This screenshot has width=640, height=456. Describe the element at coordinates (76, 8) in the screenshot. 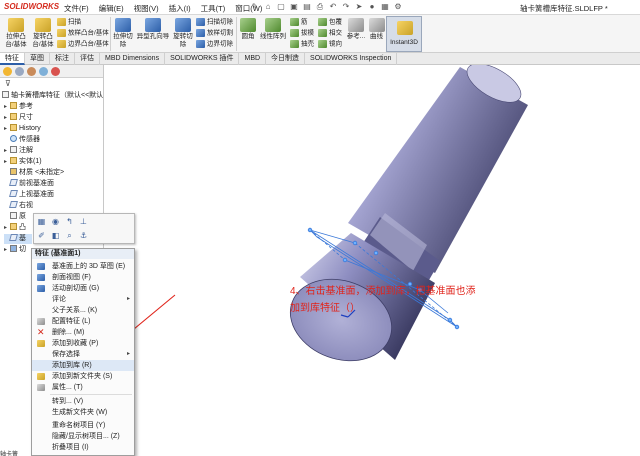

I see `menu-file: 文件(F)` at that location.